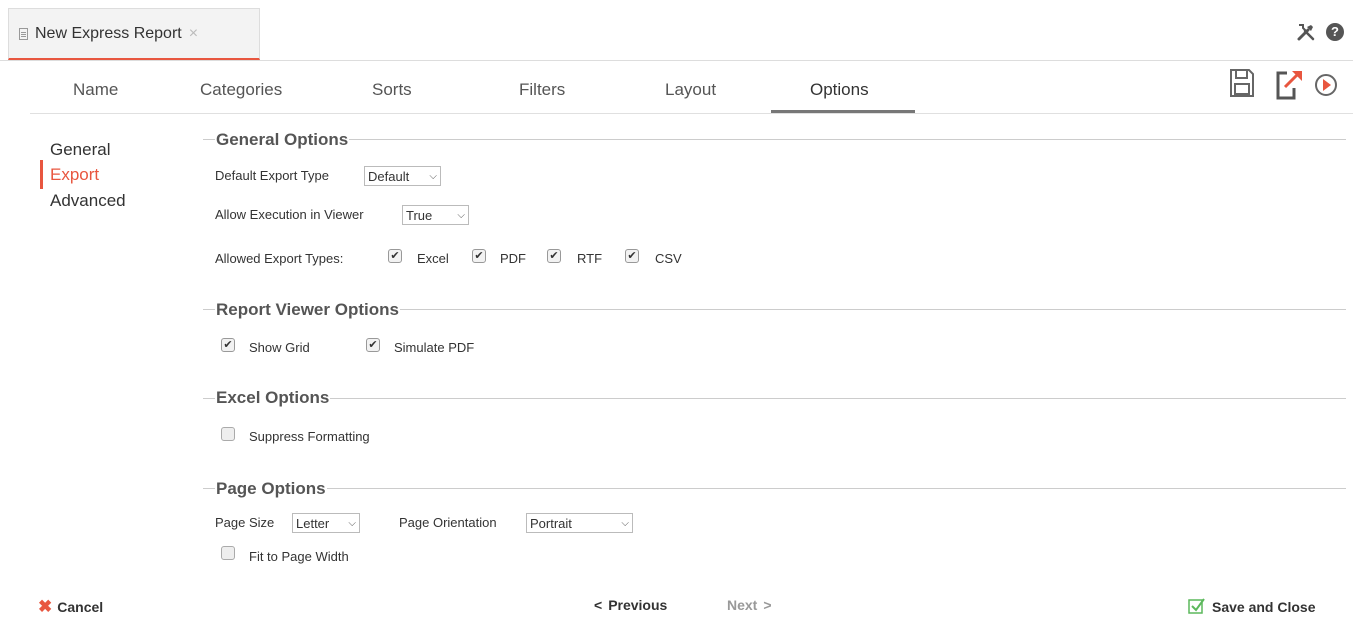  Describe the element at coordinates (435, 215) in the screenshot. I see `allow-execution-select: True ⌵` at that location.